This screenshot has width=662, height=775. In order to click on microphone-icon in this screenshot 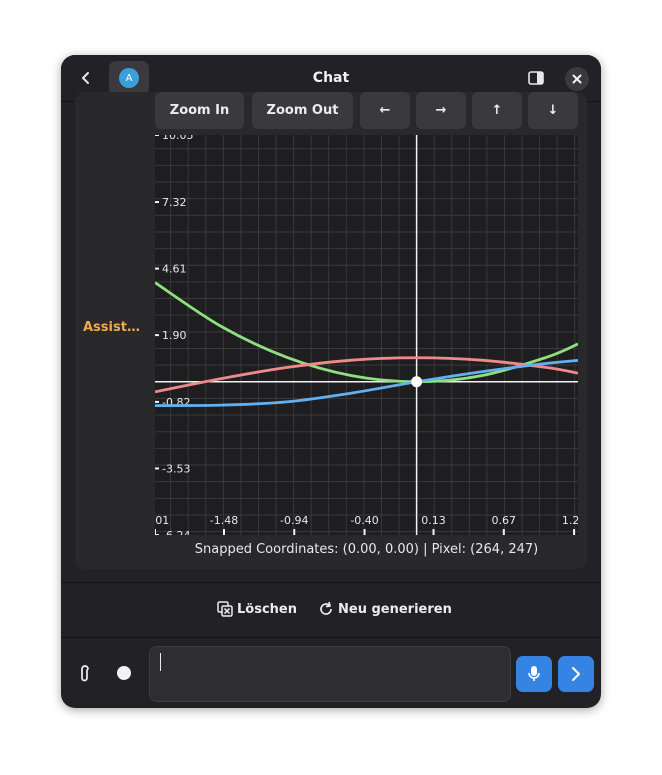, I will do `click(534, 673)`.